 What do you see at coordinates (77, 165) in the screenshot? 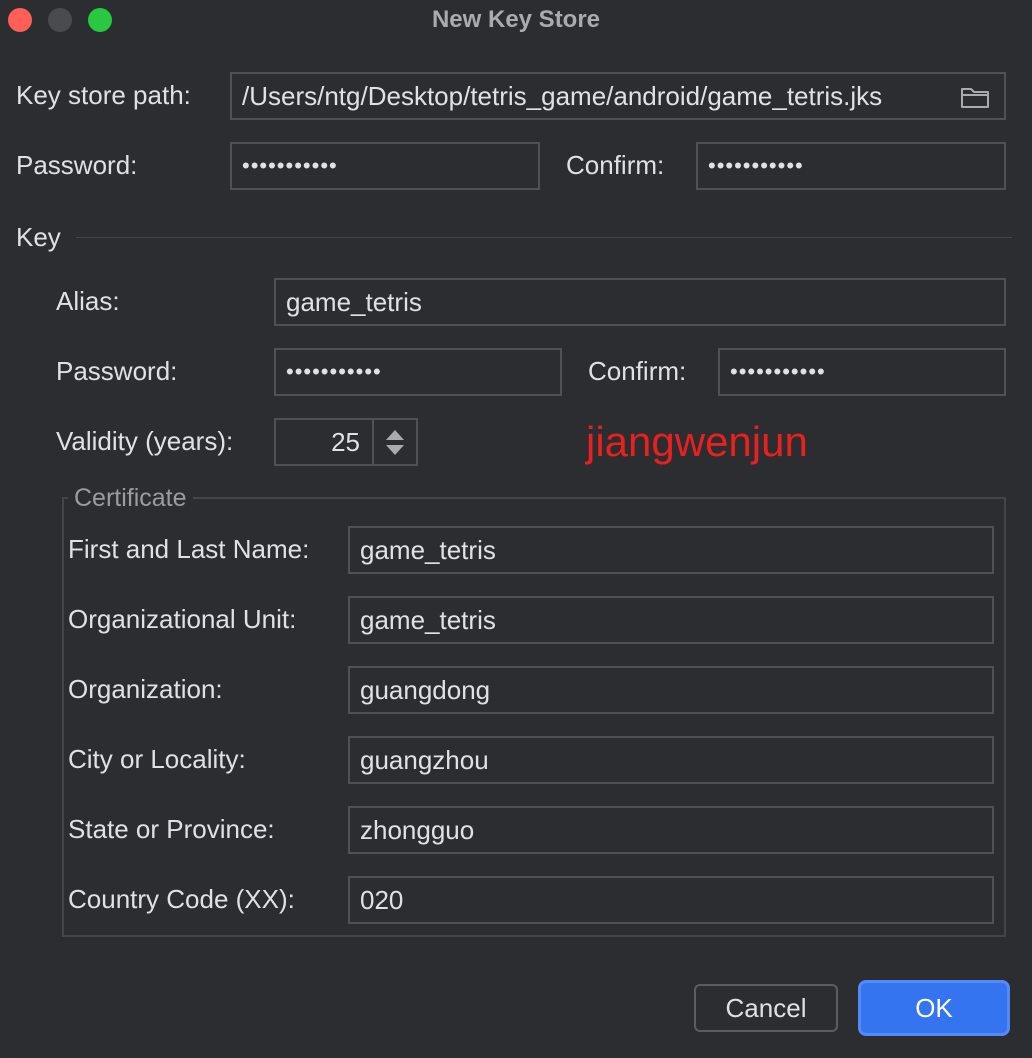
I see `keystore-password-label: Password:` at bounding box center [77, 165].